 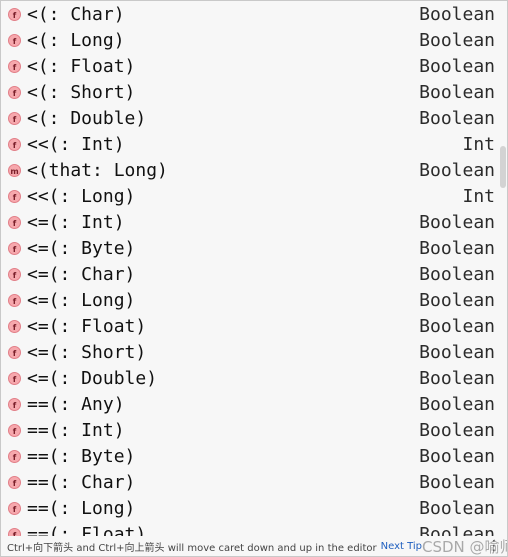 I want to click on completion-item: f <(: Float) Boolean, so click(x=254, y=66).